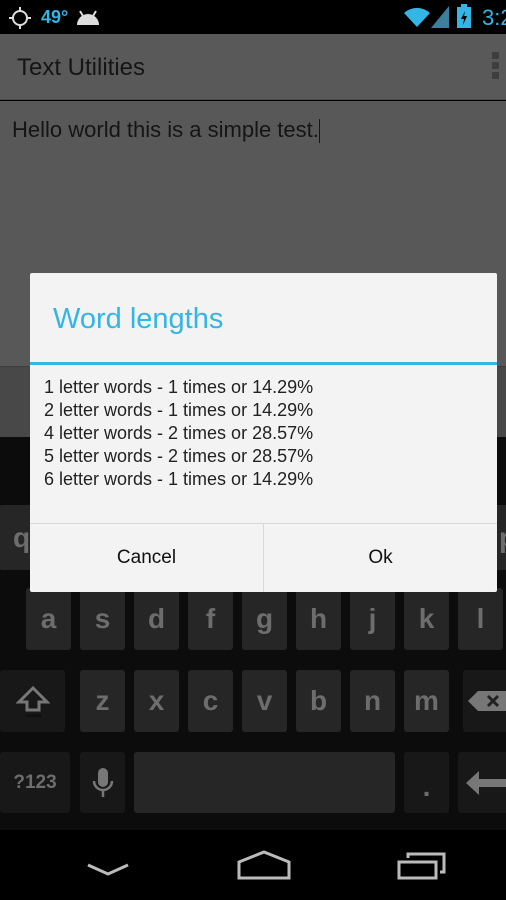  What do you see at coordinates (372, 619) in the screenshot?
I see `key-j: j` at bounding box center [372, 619].